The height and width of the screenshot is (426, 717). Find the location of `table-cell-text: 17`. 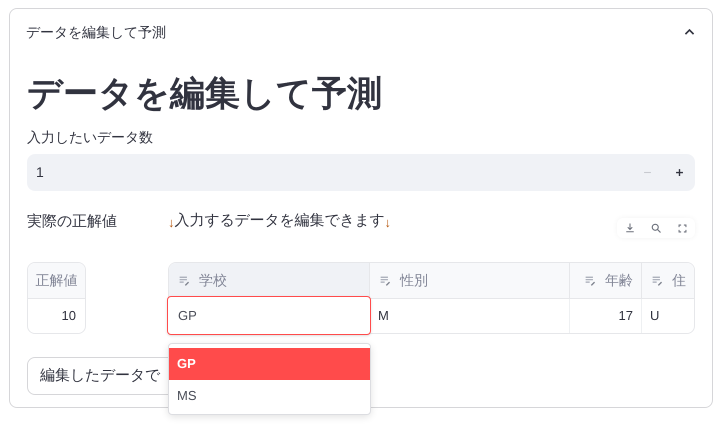

table-cell-text: 17 is located at coordinates (625, 316).